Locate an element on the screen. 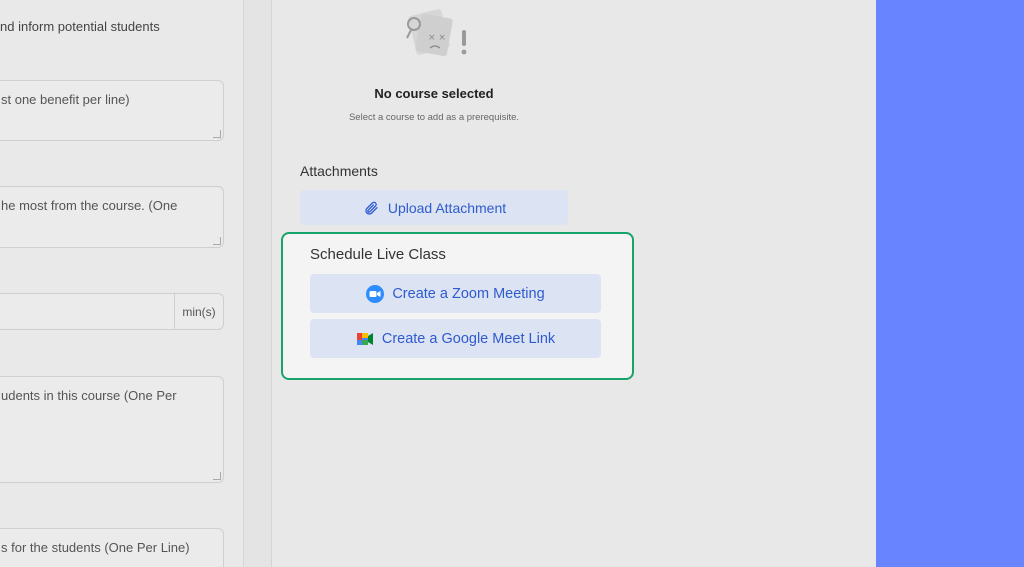  empty-course-illustration: × × is located at coordinates (435, 33).